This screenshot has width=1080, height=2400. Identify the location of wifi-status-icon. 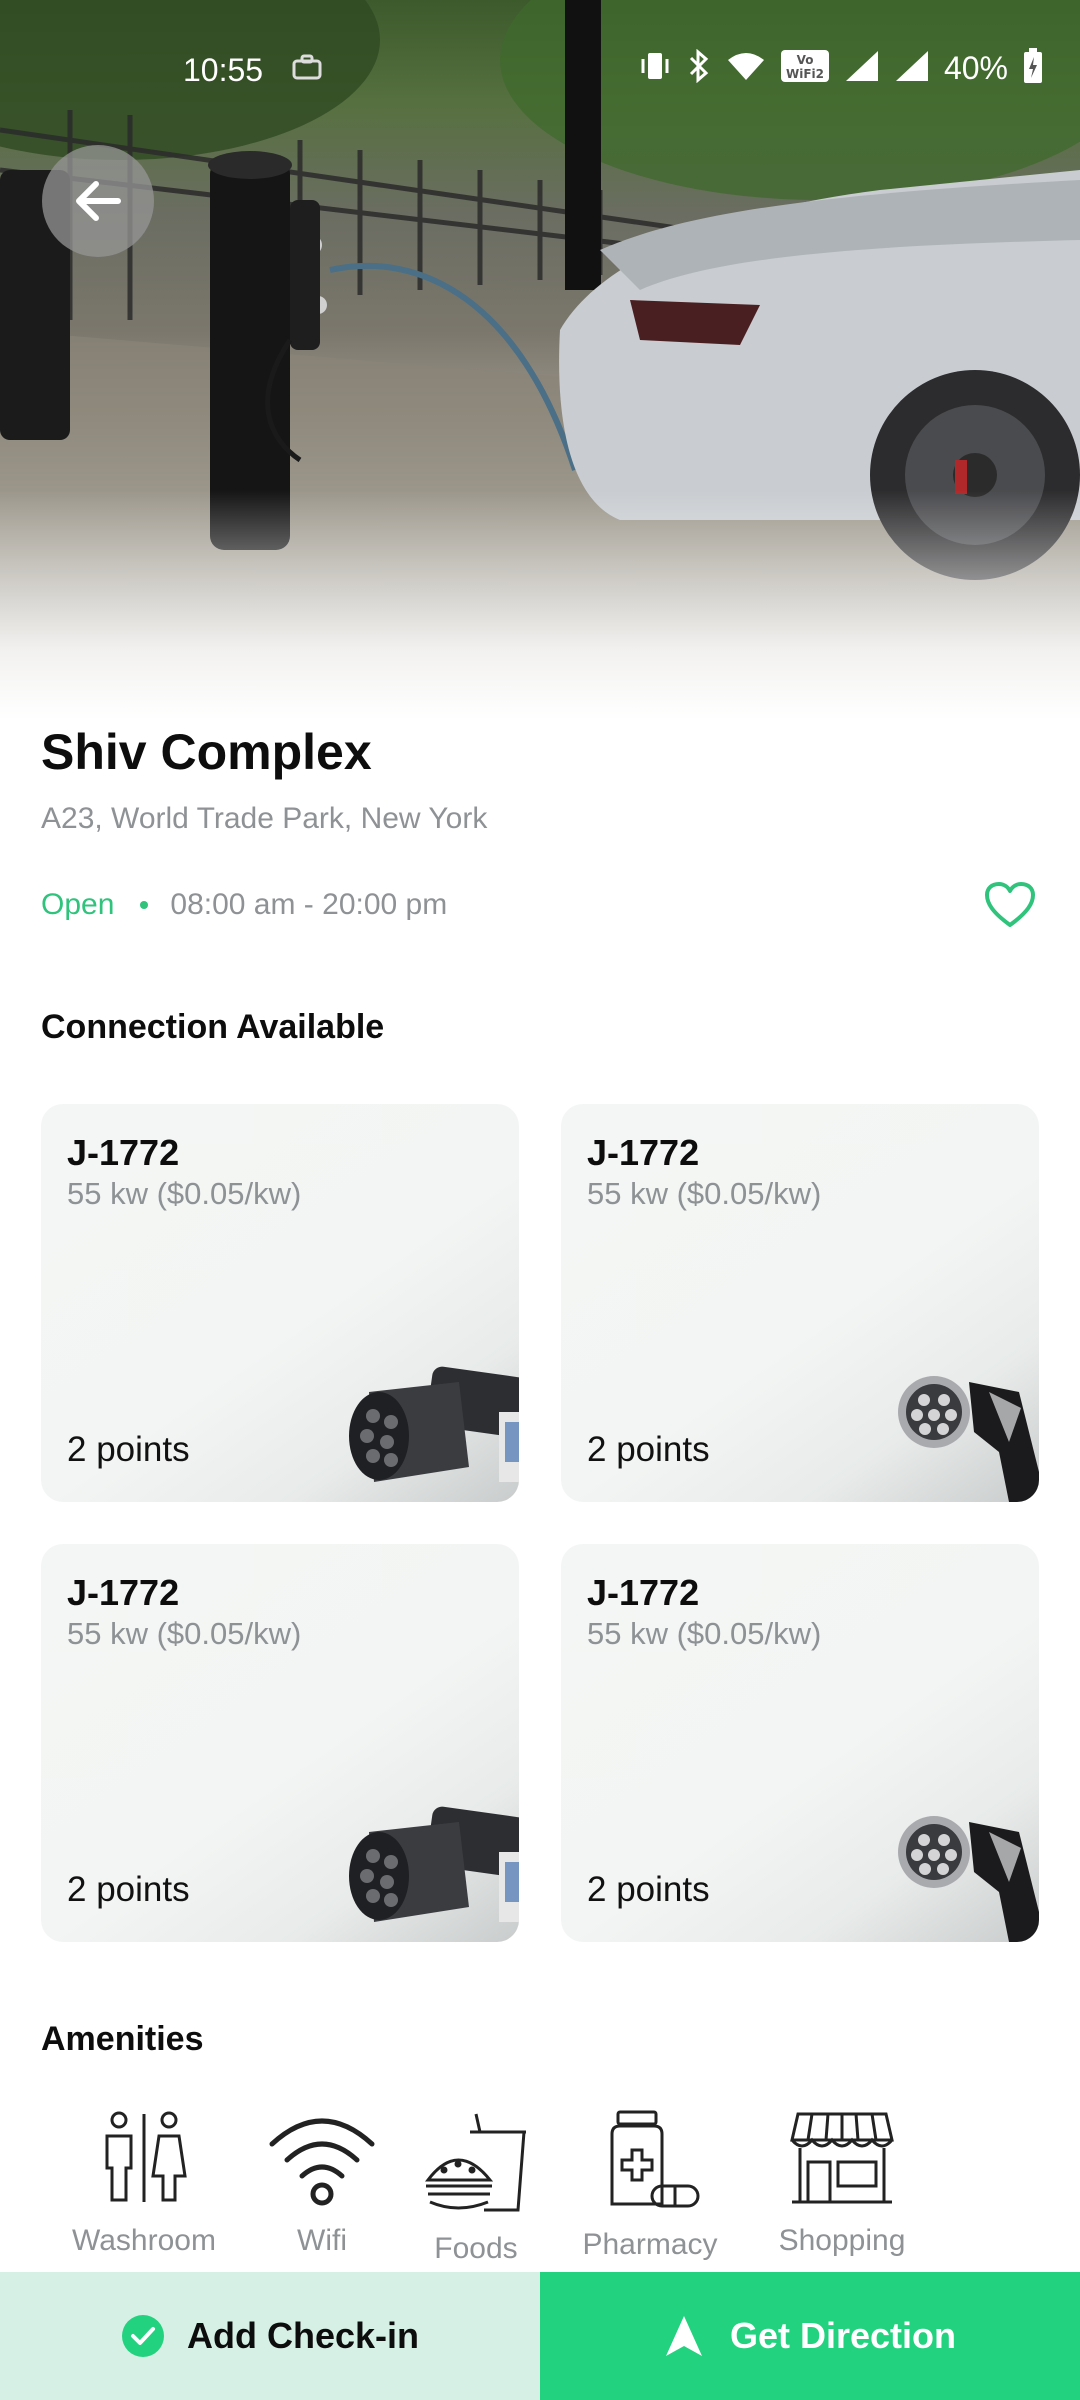
(746, 68).